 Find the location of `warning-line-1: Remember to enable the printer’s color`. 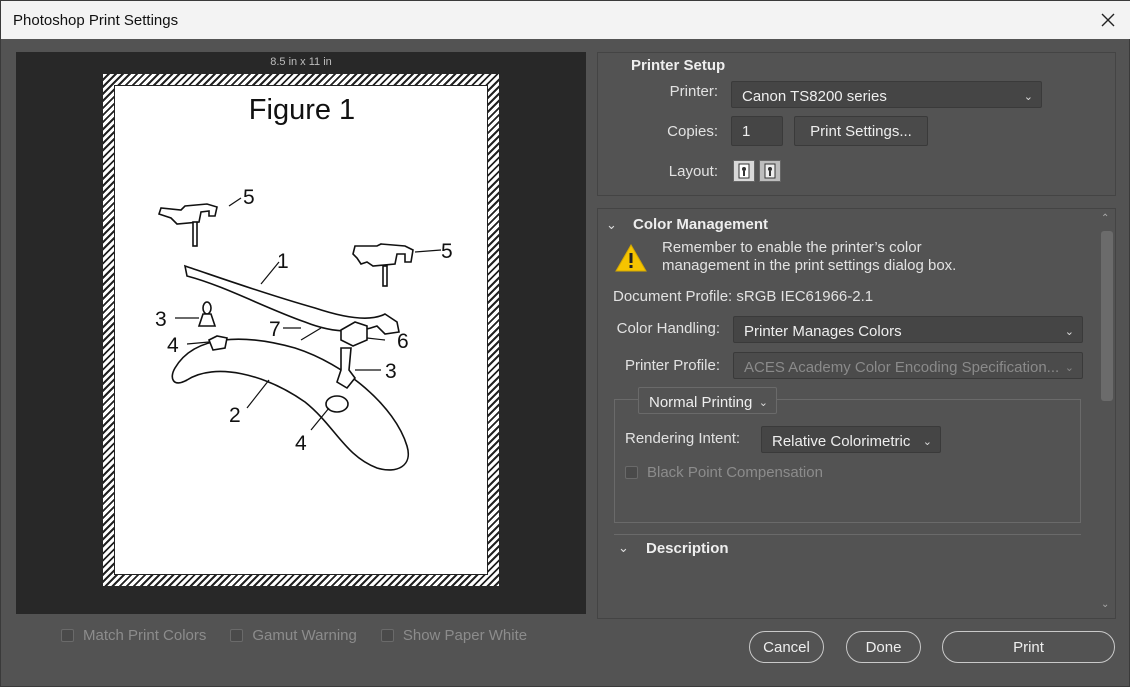

warning-line-1: Remember to enable the printer’s color is located at coordinates (792, 247).